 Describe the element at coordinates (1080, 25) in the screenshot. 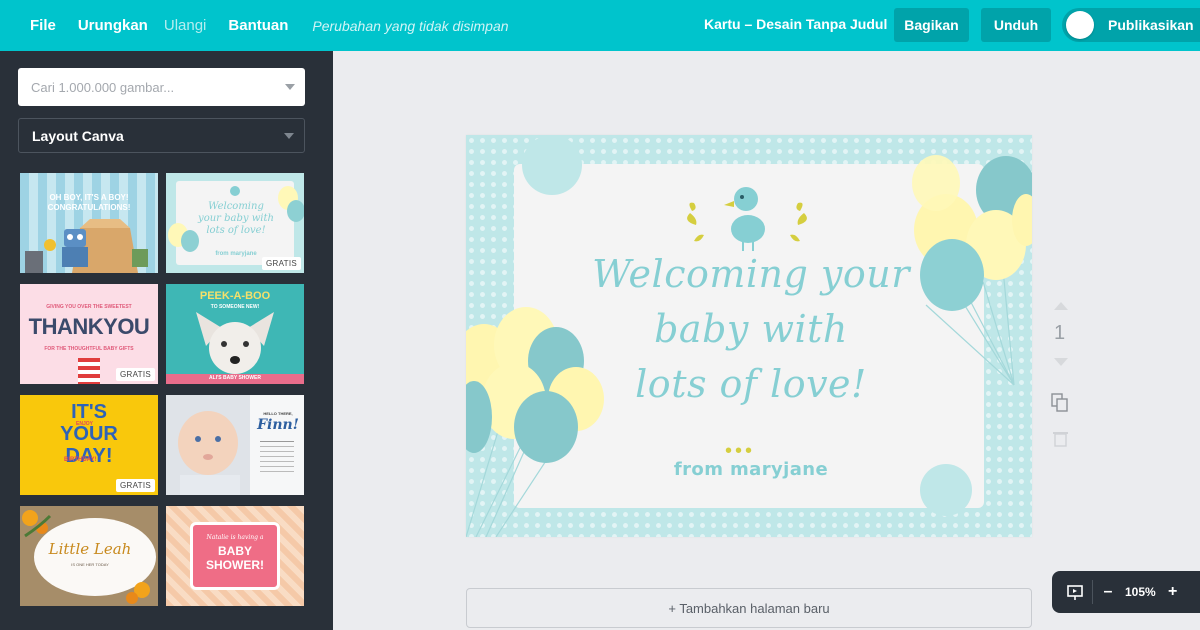

I see `toggle-knob` at that location.